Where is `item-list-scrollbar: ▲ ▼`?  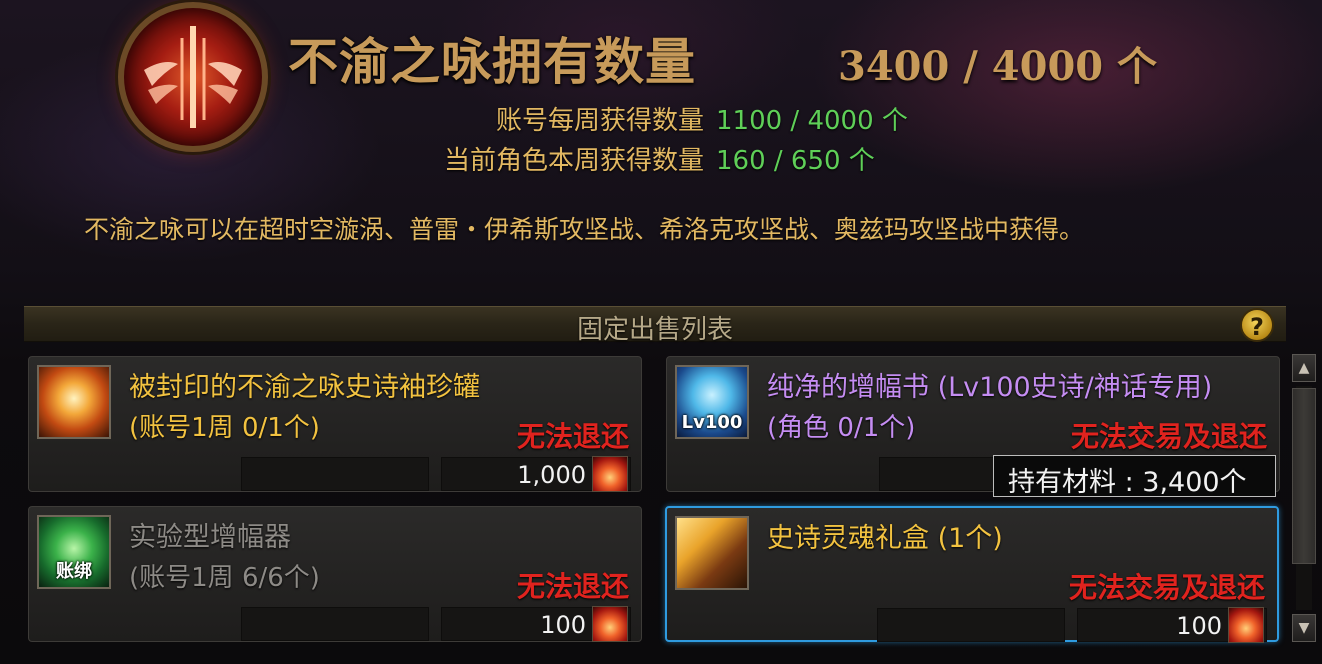 item-list-scrollbar: ▲ ▼ is located at coordinates (1304, 498).